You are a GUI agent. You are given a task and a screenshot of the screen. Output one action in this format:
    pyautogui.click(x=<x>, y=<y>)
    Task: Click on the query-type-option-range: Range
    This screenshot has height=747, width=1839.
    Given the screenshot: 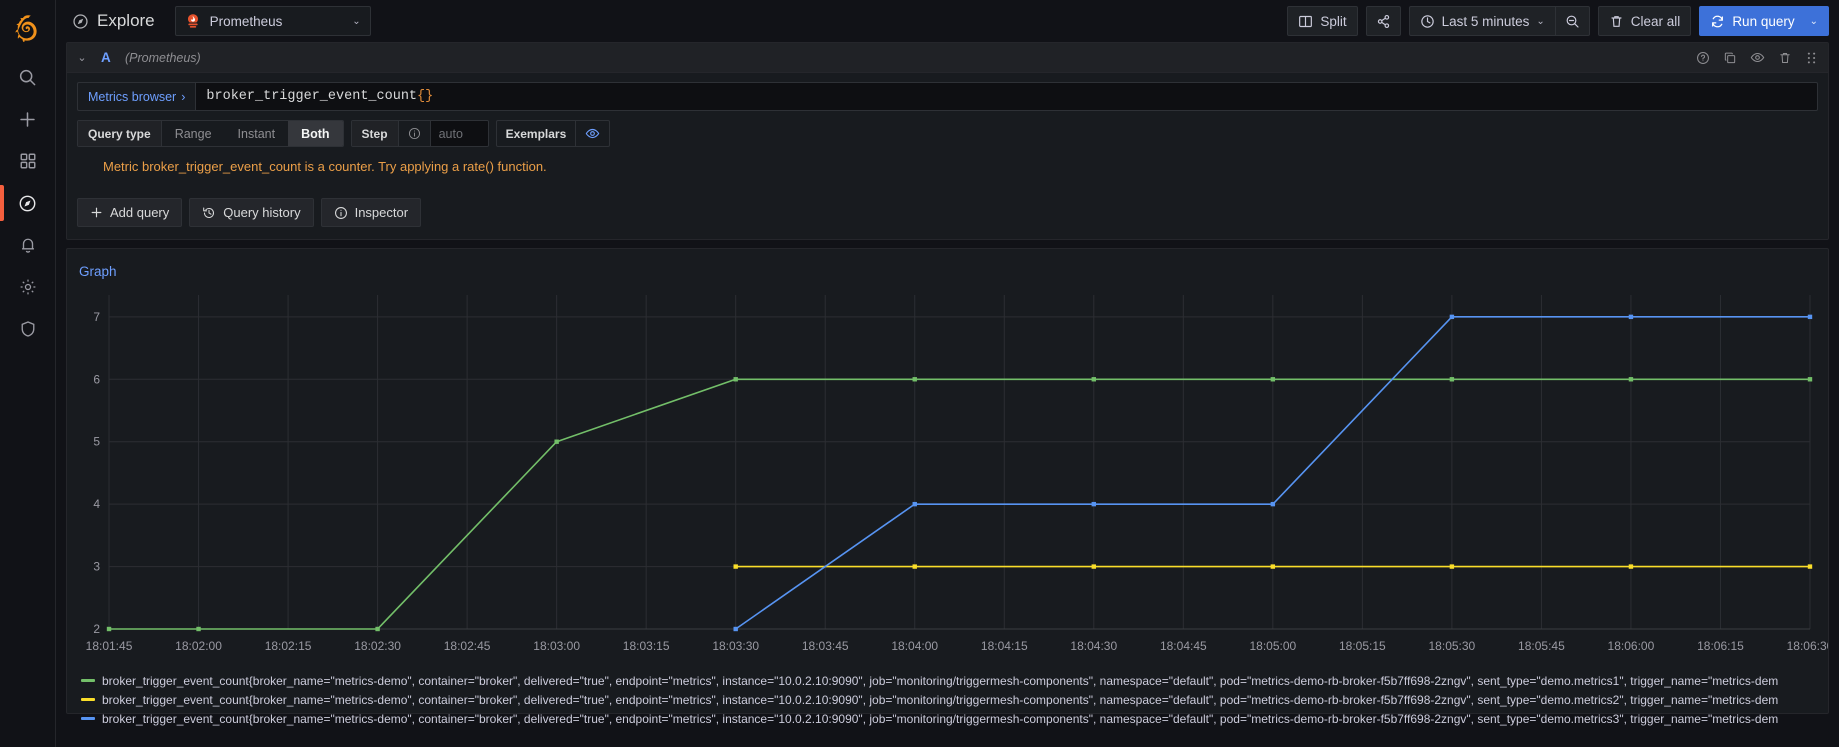 What is the action you would take?
    pyautogui.click(x=193, y=133)
    